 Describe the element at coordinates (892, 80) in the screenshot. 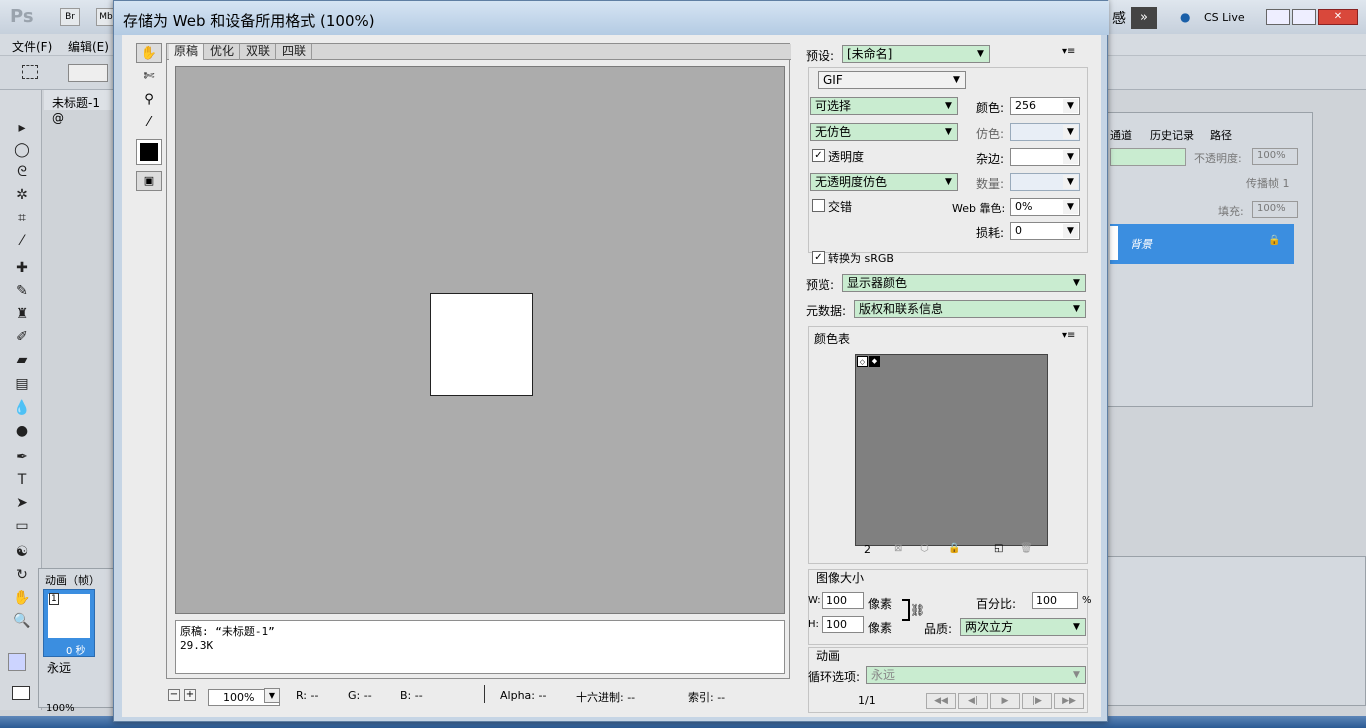

I see `format-select: GIF ▼` at that location.